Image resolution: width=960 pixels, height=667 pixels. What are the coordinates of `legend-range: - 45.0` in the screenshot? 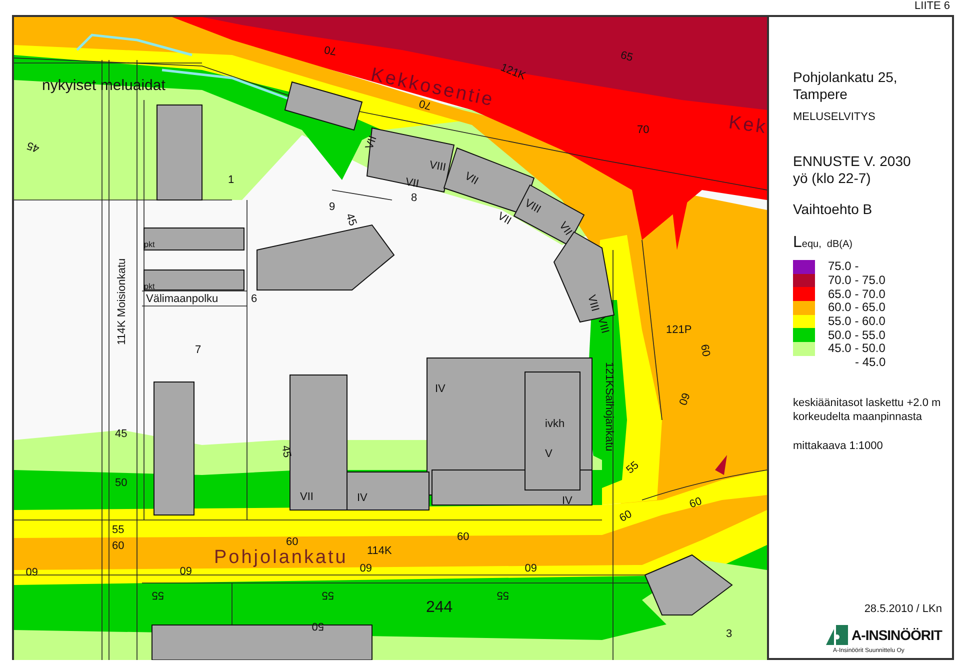 It's located at (870, 363).